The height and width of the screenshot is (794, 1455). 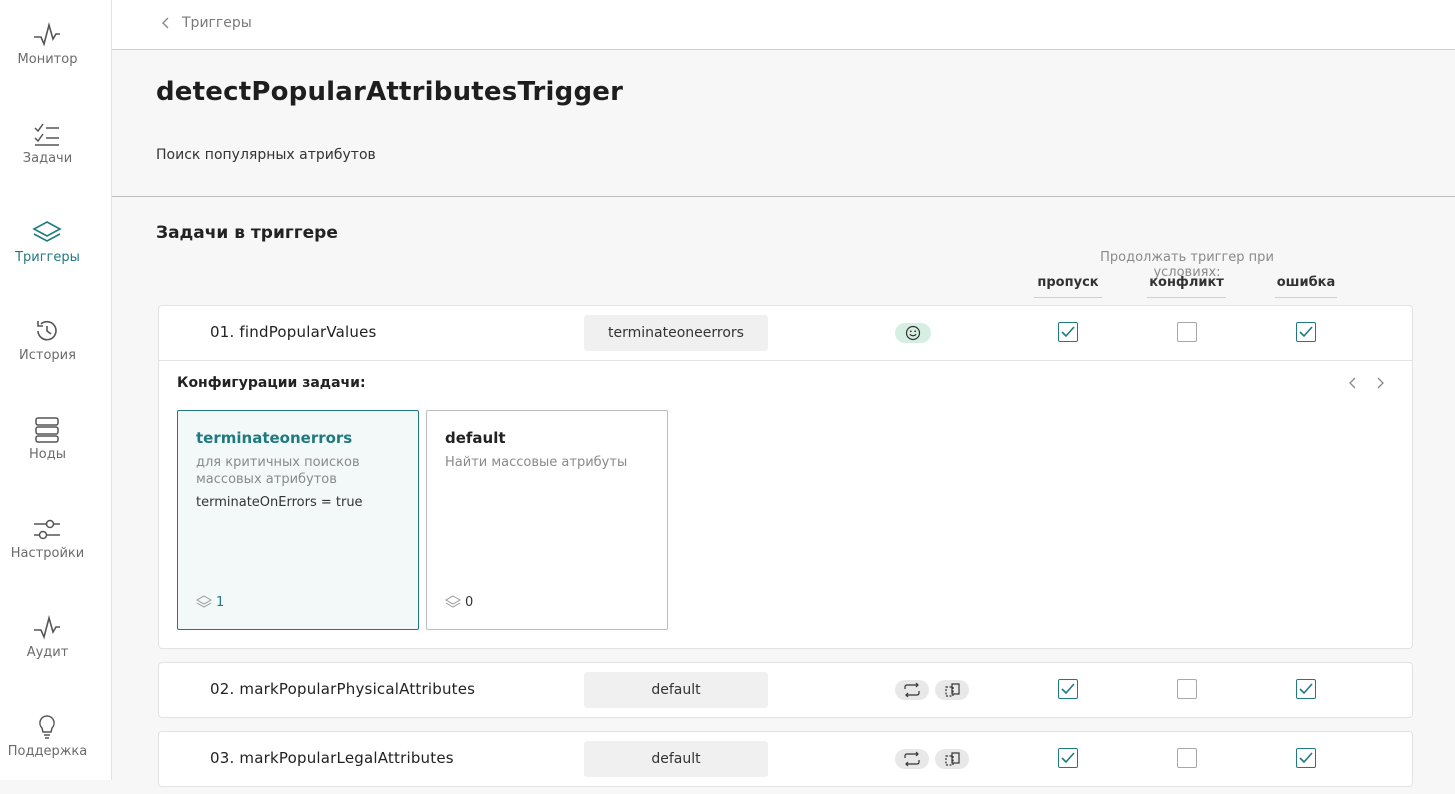 I want to click on audit-pulse-icon, so click(x=47, y=627).